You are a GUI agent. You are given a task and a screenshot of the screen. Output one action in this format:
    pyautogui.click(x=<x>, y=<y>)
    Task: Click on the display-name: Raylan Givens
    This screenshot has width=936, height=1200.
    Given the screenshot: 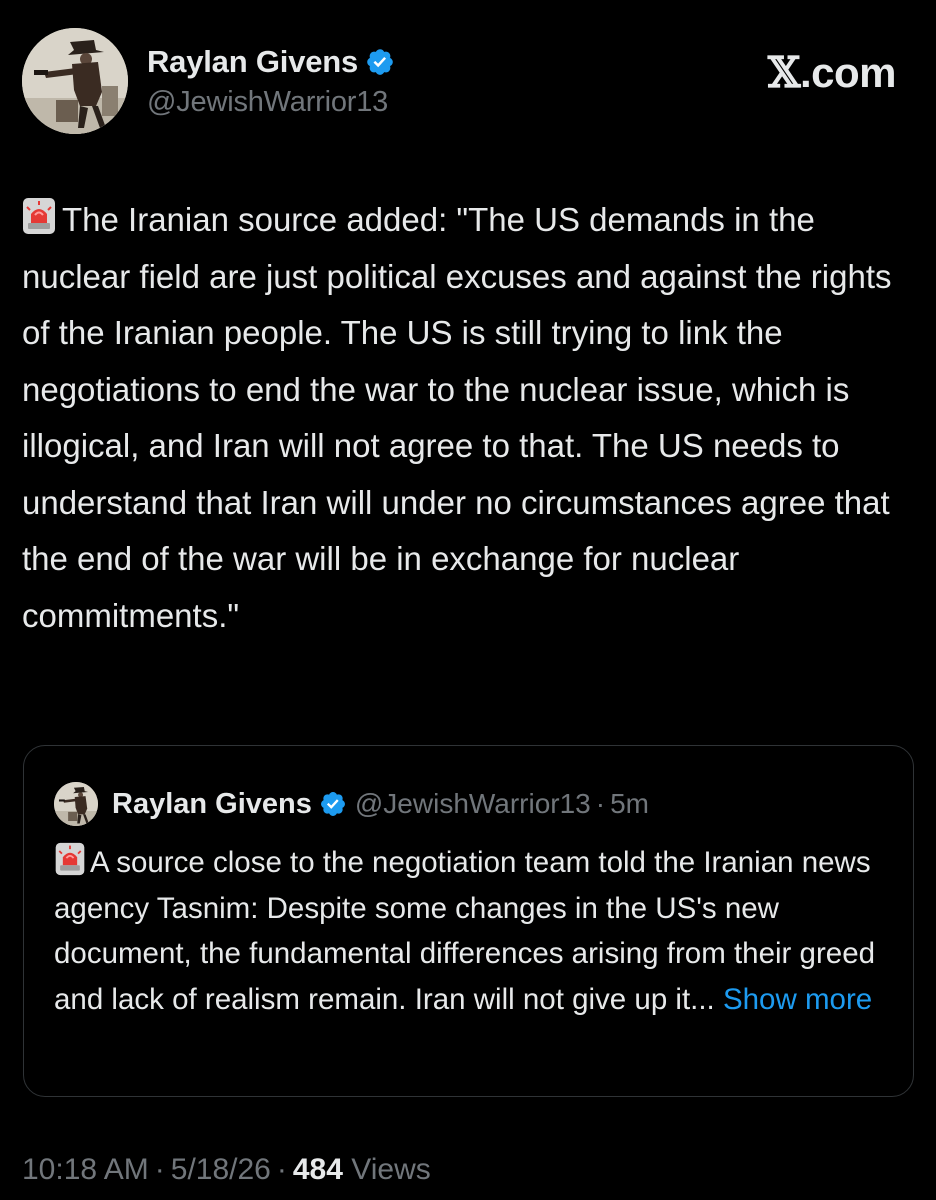 What is the action you would take?
    pyautogui.click(x=252, y=62)
    